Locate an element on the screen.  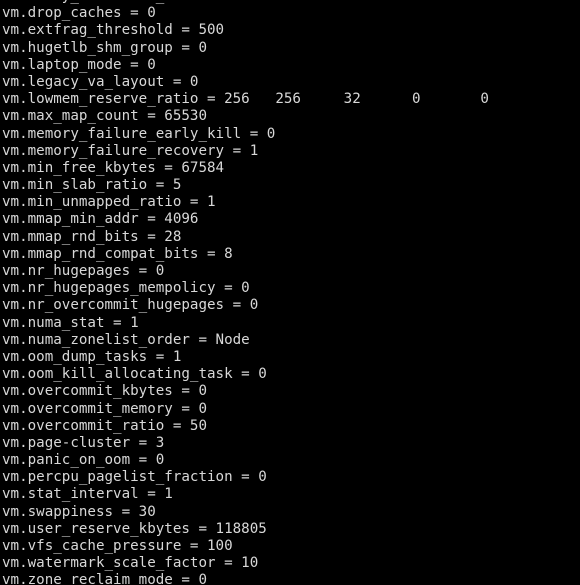
terminal-line: vm.mmap_rnd_compat_bits = 8 is located at coordinates (117, 253).